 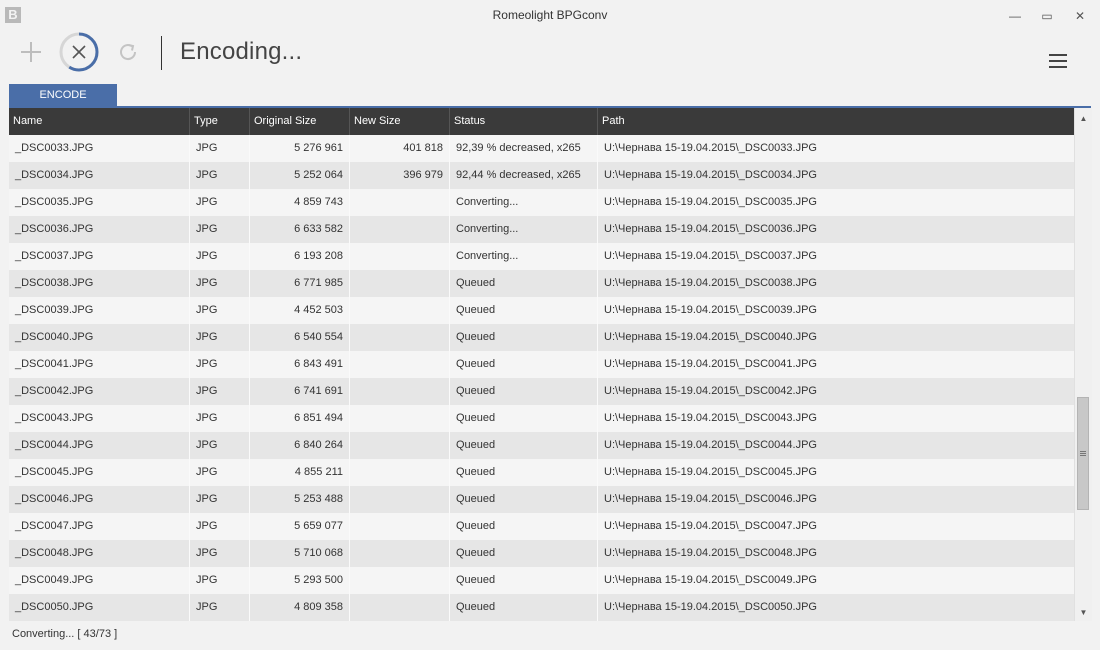 I want to click on column-header-new-size: New Size, so click(x=400, y=121).